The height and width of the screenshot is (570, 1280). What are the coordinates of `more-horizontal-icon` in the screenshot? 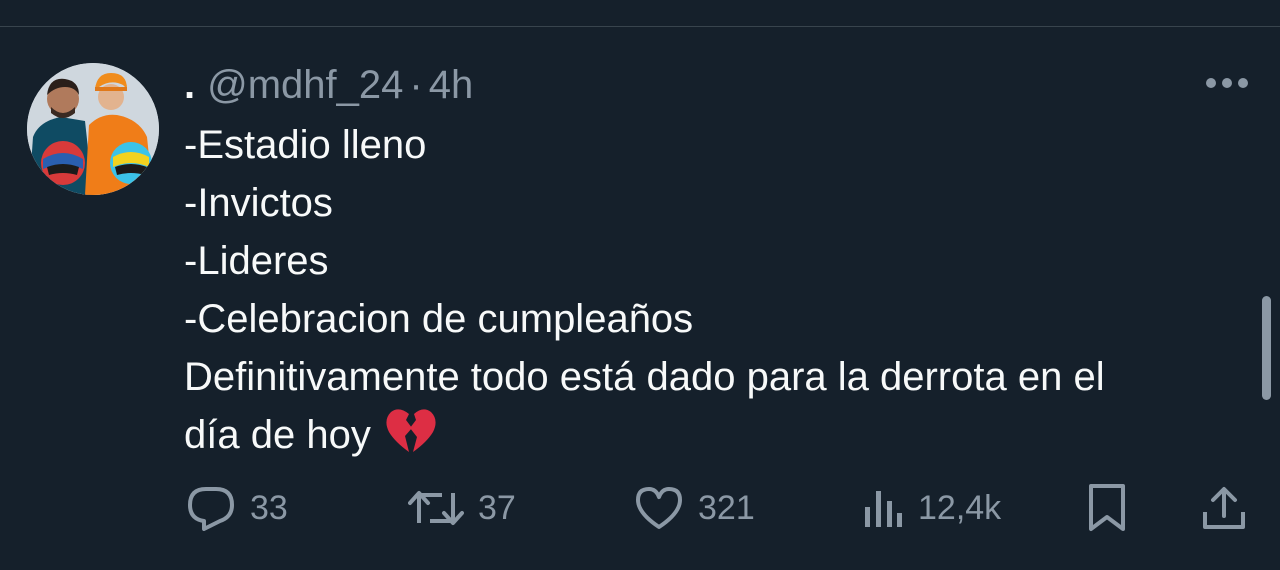 It's located at (1227, 83).